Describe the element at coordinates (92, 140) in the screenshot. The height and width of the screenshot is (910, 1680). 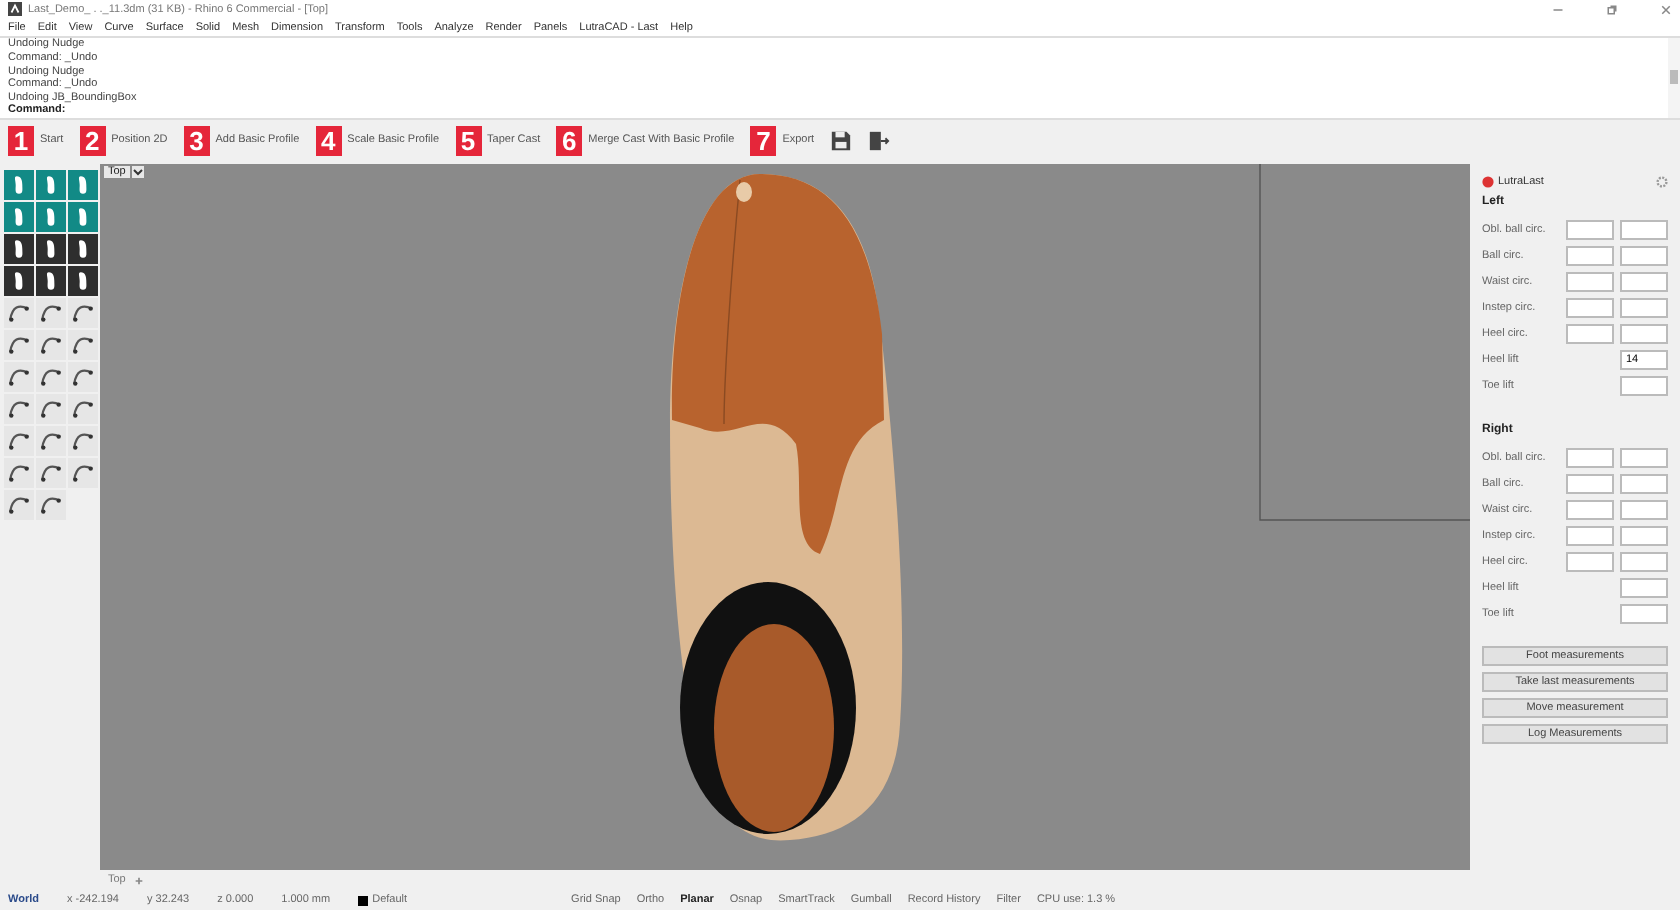
I see `step-number: 2` at that location.